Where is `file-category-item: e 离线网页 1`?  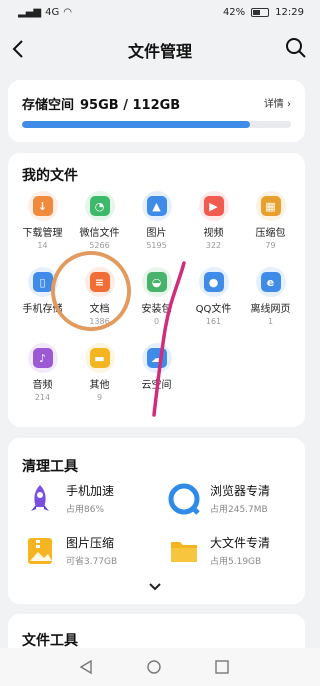 file-category-item: e 离线网页 1 is located at coordinates (270, 302).